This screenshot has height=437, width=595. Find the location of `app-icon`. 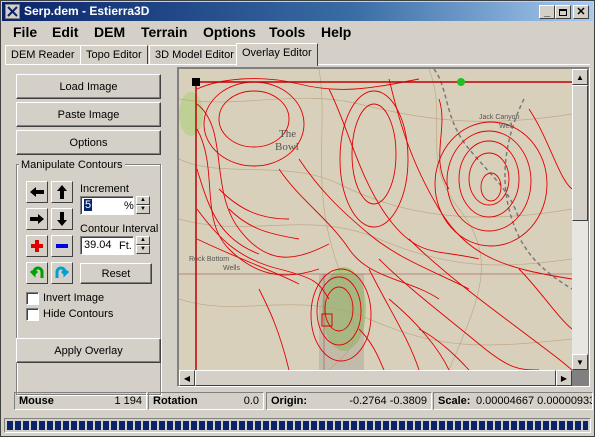

app-icon is located at coordinates (12, 11).